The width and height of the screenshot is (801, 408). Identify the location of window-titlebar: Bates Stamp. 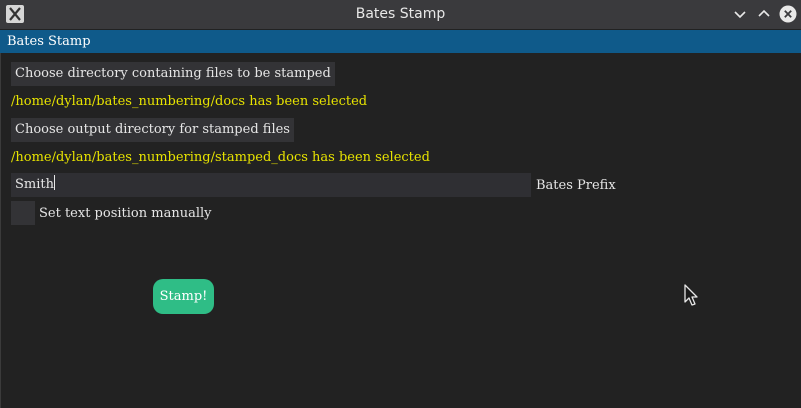
(400, 14).